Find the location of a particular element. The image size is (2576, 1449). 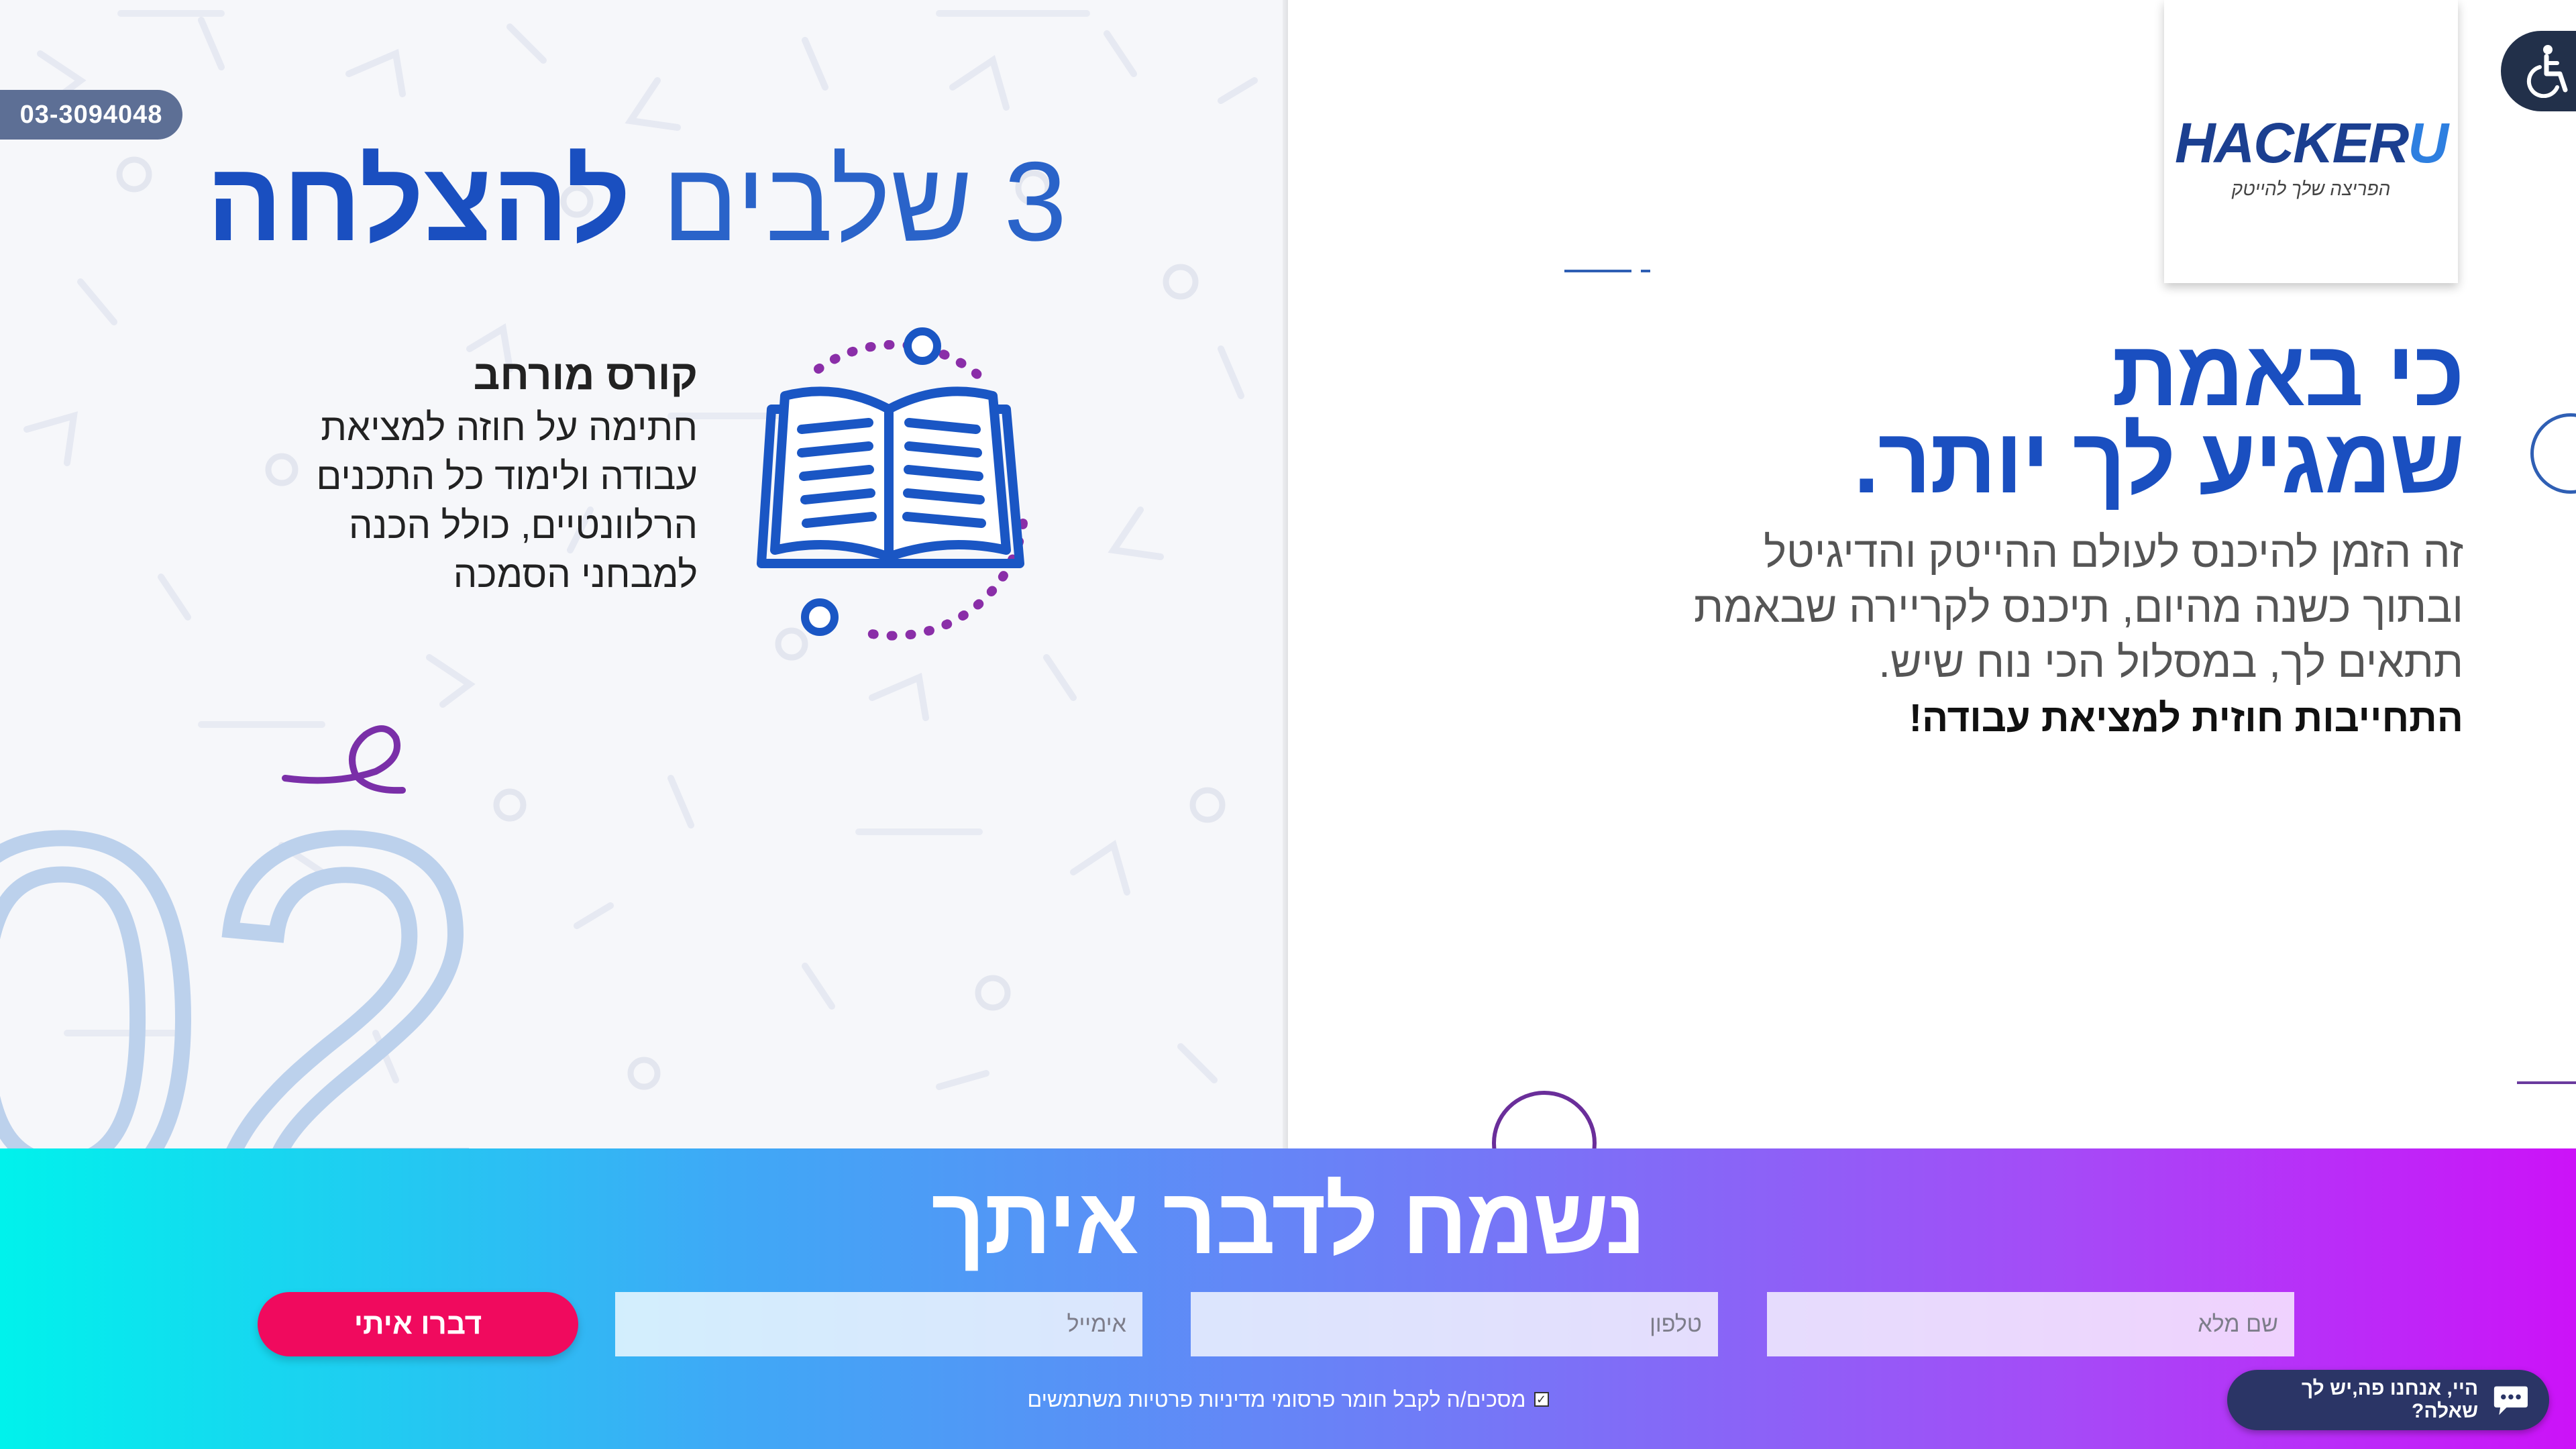

contact-title: נשמח לדבר איתך is located at coordinates (1288, 1220).